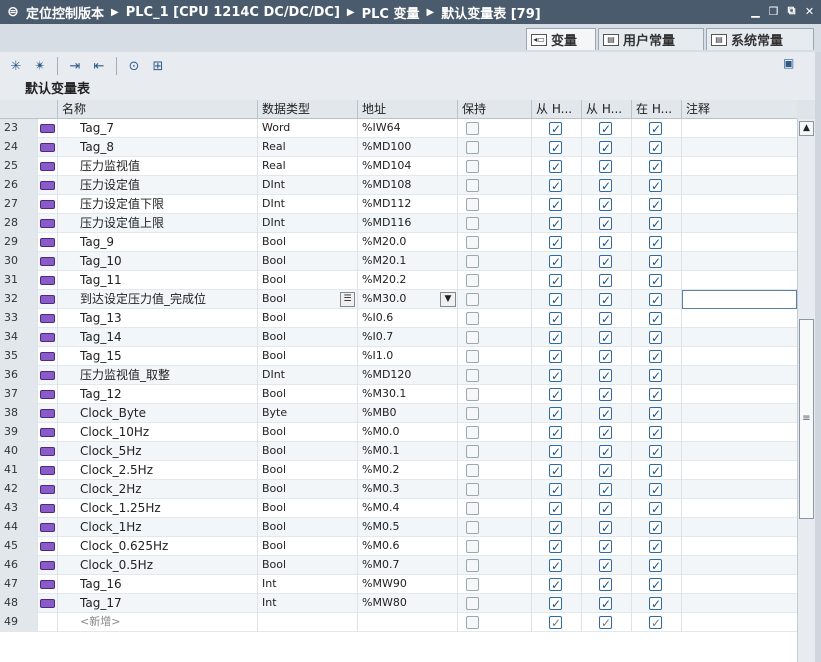  What do you see at coordinates (19, 280) in the screenshot?
I see `row-number: 31` at bounding box center [19, 280].